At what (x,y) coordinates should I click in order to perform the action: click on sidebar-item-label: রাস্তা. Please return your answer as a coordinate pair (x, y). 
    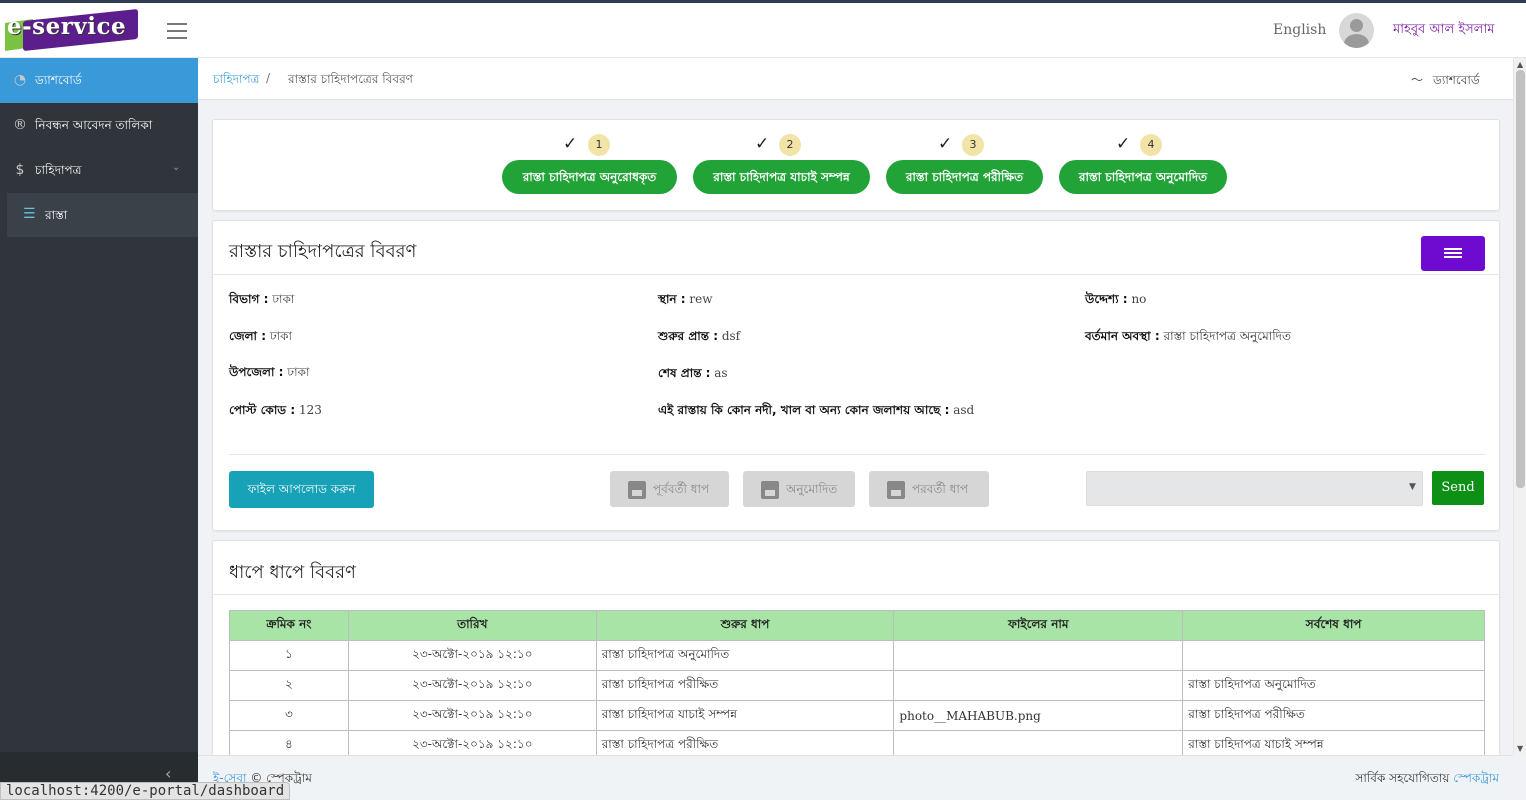
    Looking at the image, I should click on (56, 215).